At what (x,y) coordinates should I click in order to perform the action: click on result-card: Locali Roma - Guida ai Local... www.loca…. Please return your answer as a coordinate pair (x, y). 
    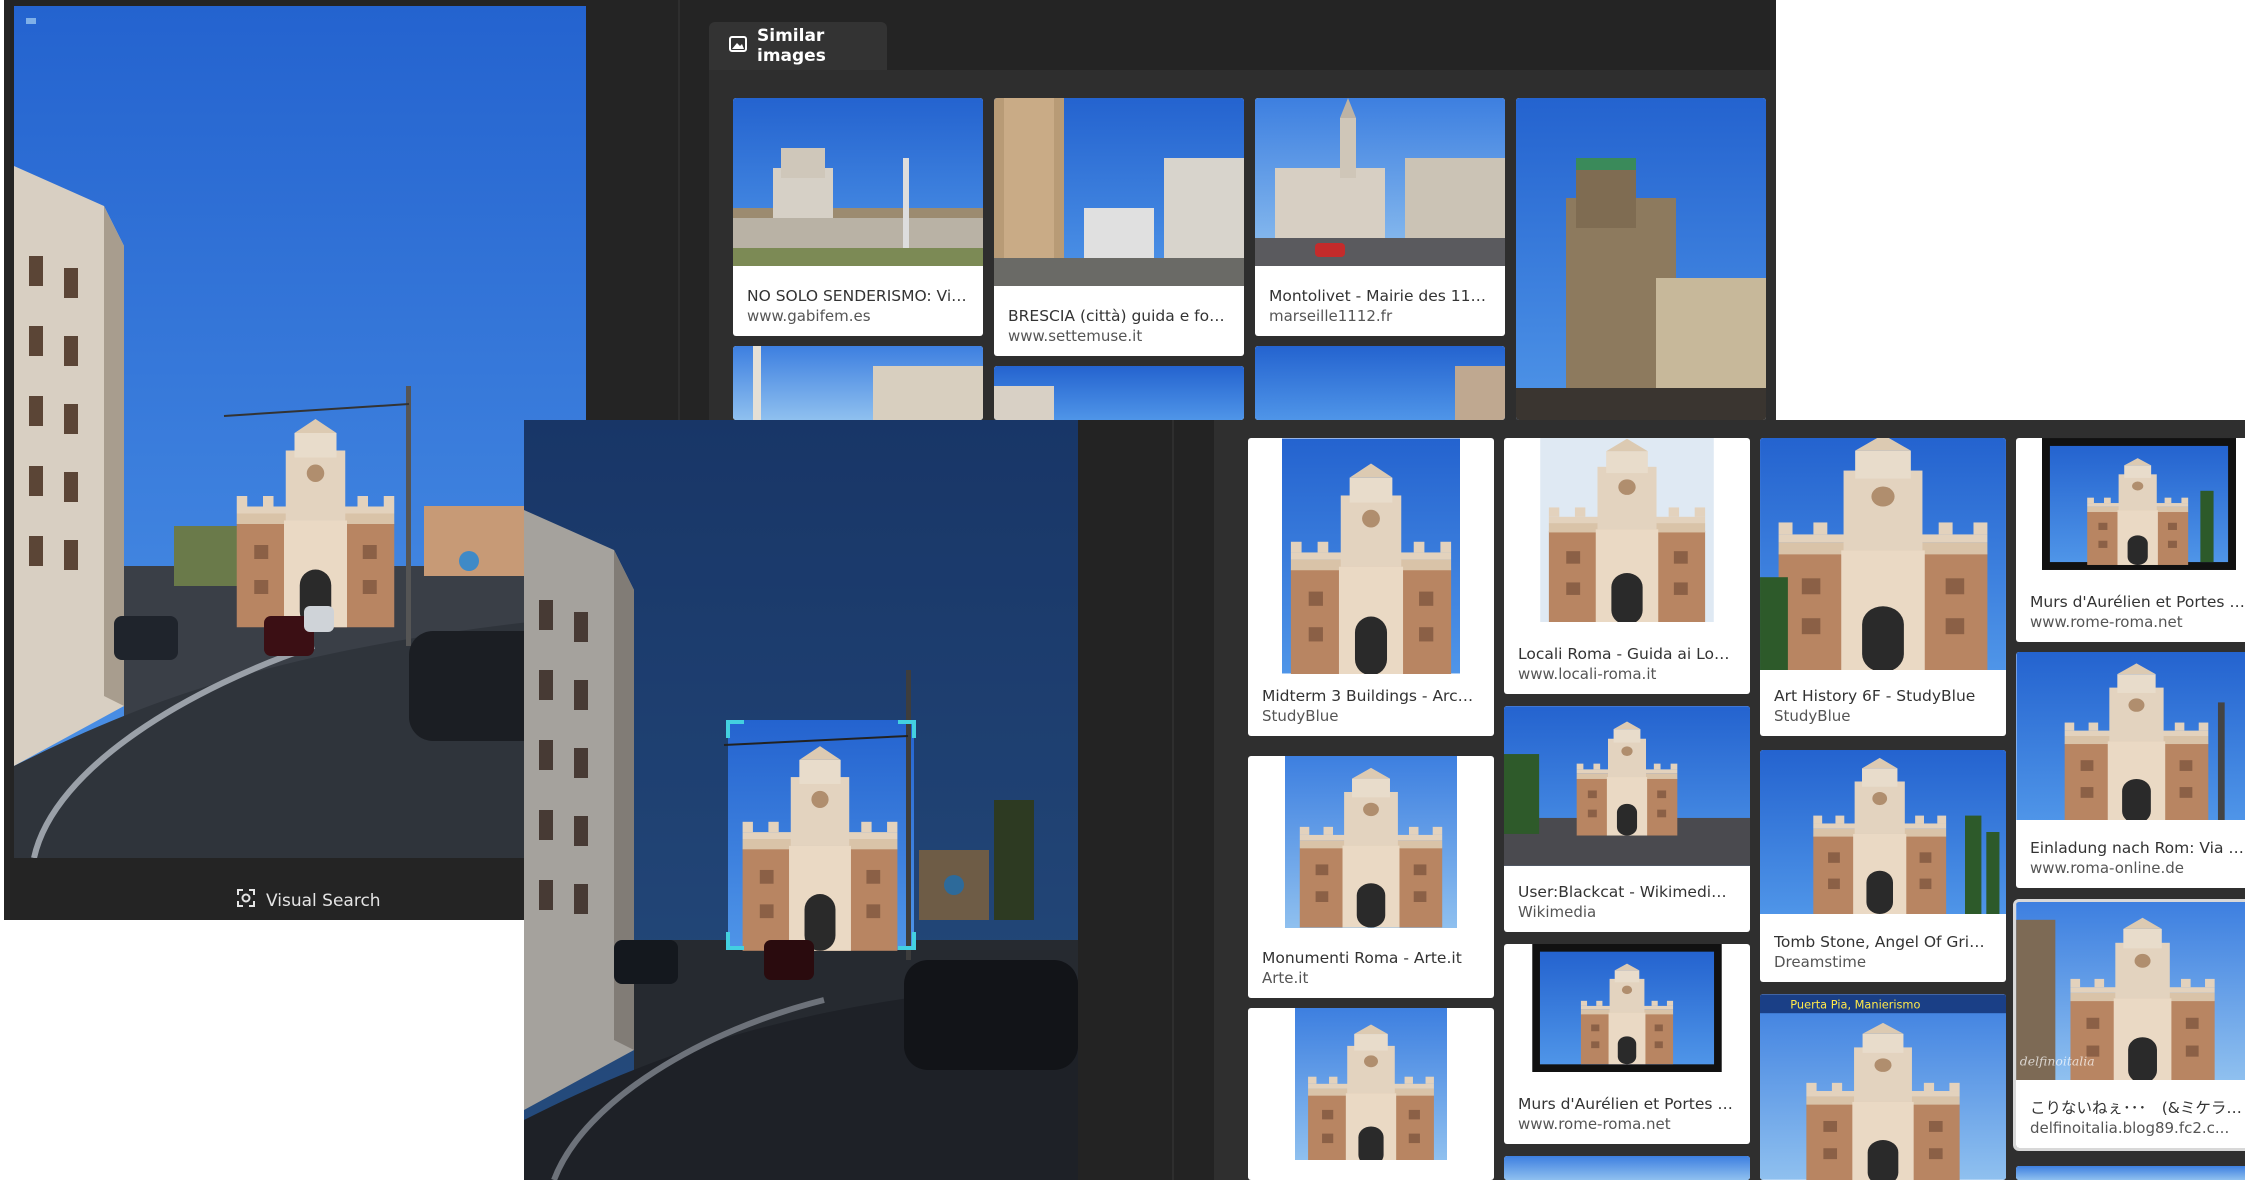
    Looking at the image, I should click on (1627, 566).